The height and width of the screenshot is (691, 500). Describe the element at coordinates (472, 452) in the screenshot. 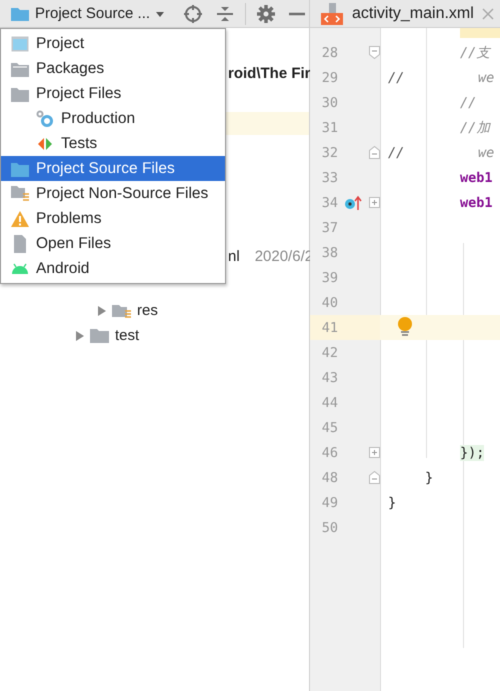

I see `code-text: });` at that location.